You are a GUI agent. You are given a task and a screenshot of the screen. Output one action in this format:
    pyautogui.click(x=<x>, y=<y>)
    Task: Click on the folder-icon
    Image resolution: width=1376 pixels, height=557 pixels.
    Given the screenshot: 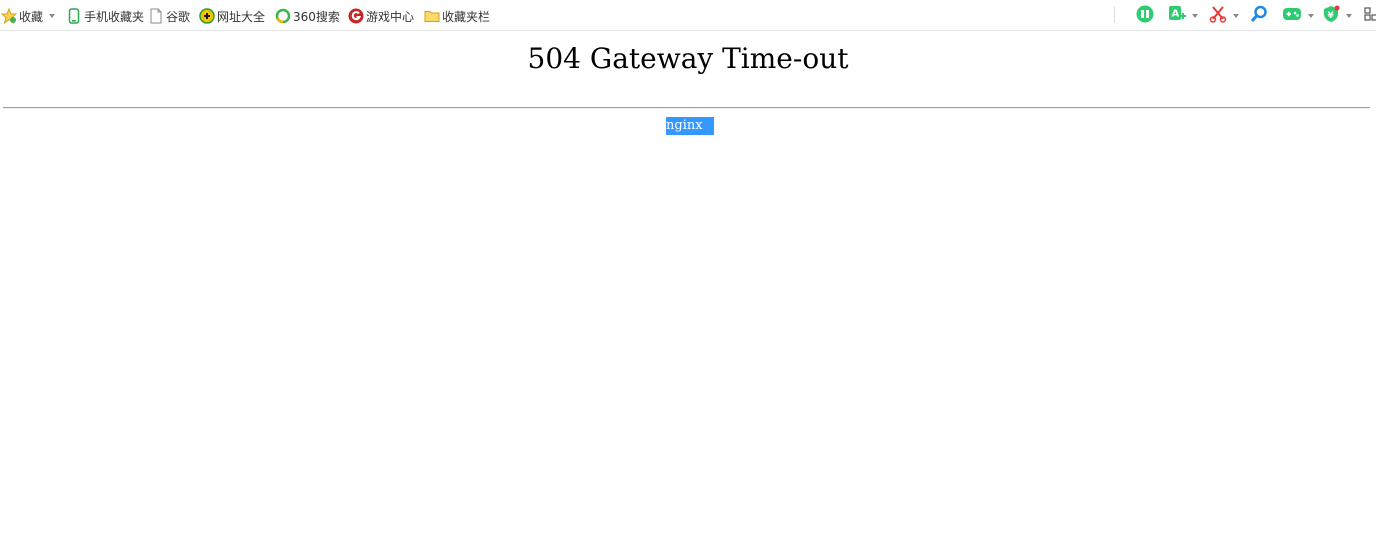 What is the action you would take?
    pyautogui.click(x=432, y=16)
    